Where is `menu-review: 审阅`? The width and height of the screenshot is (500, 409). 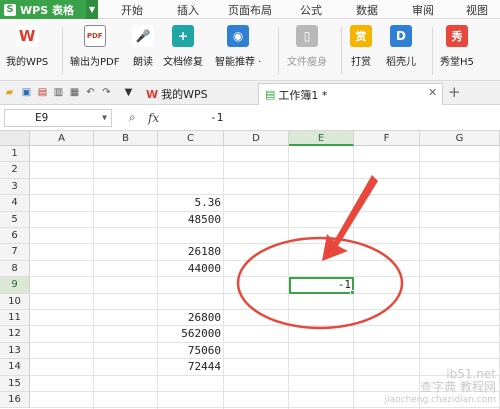 menu-review: 审阅 is located at coordinates (423, 10).